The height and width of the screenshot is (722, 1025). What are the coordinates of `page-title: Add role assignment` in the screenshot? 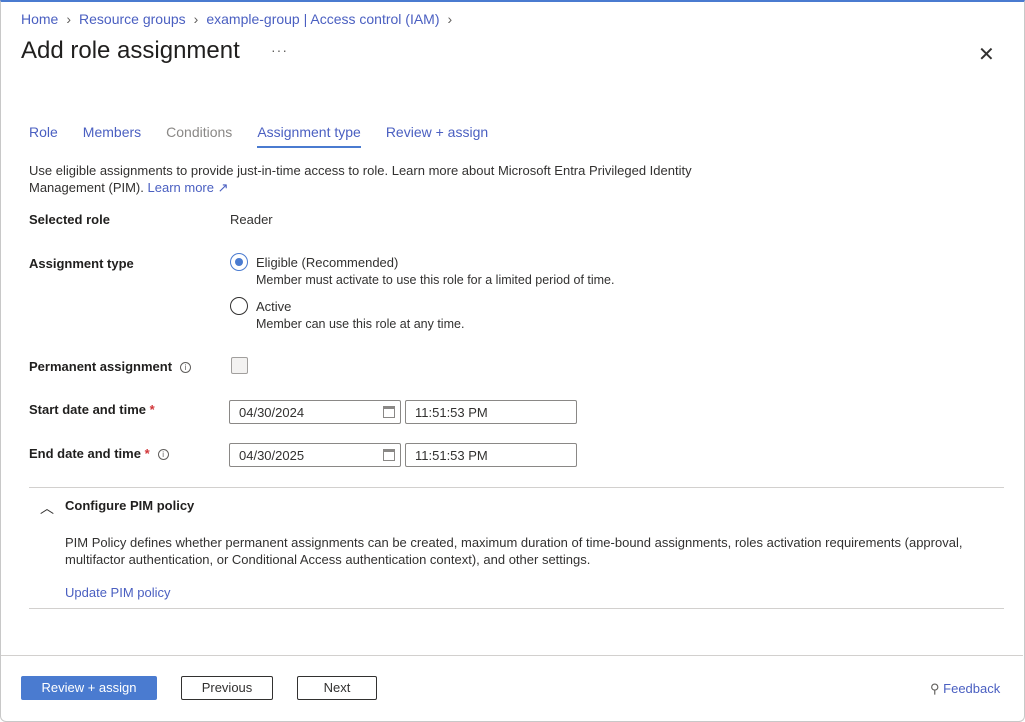 It's located at (130, 50).